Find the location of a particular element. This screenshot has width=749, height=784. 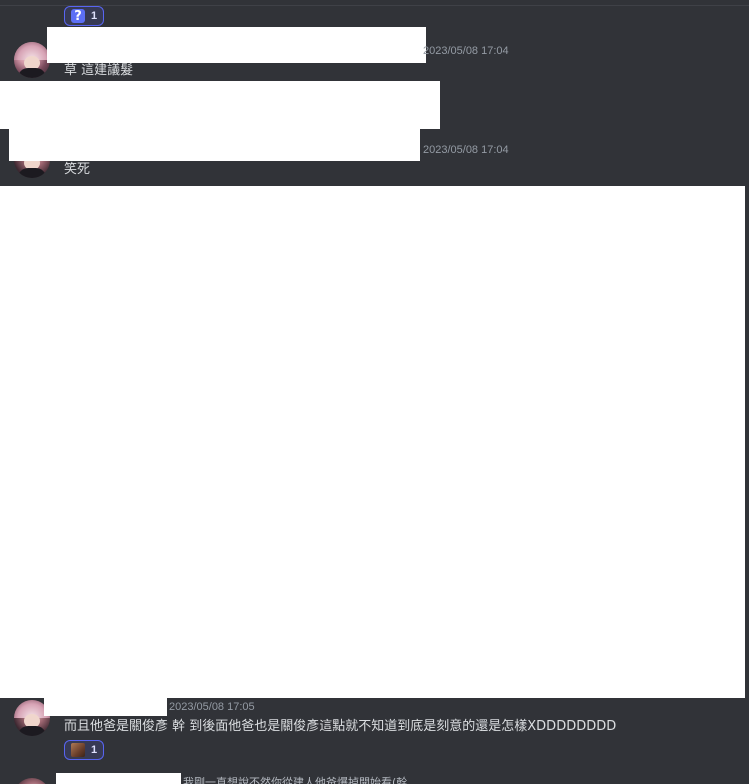

redacted-content is located at coordinates (220, 105).